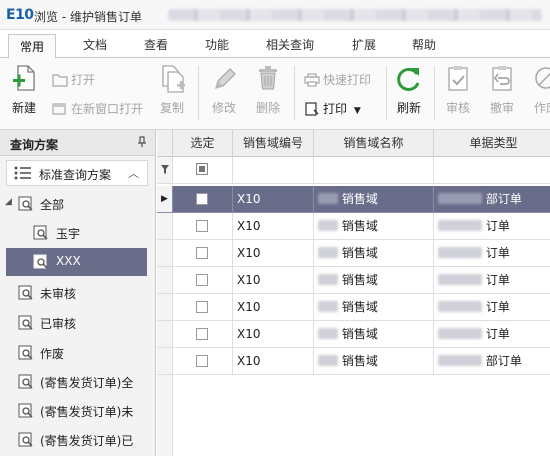 The width and height of the screenshot is (550, 456). What do you see at coordinates (502, 90) in the screenshot?
I see `unreview-button: 撤审` at bounding box center [502, 90].